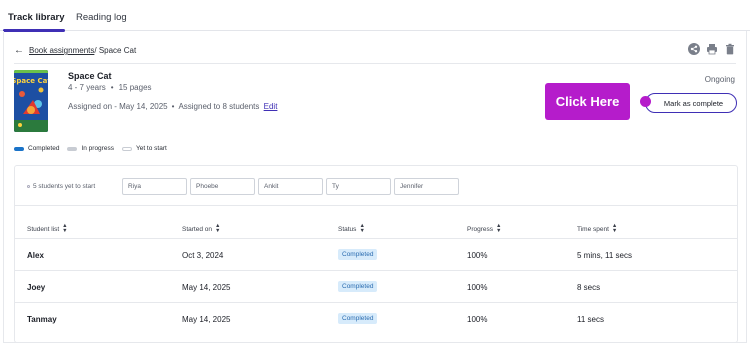 This screenshot has height=343, width=750. I want to click on legend-swatch-yet-to-start, so click(126, 148).